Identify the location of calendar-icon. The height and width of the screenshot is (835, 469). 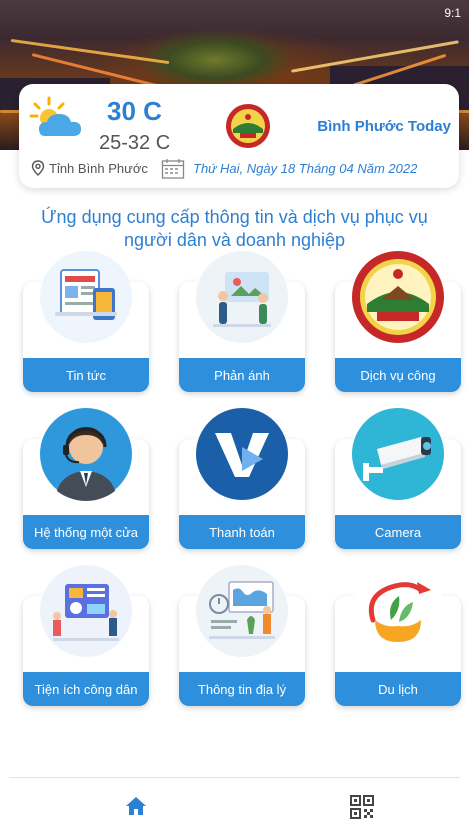
(173, 169).